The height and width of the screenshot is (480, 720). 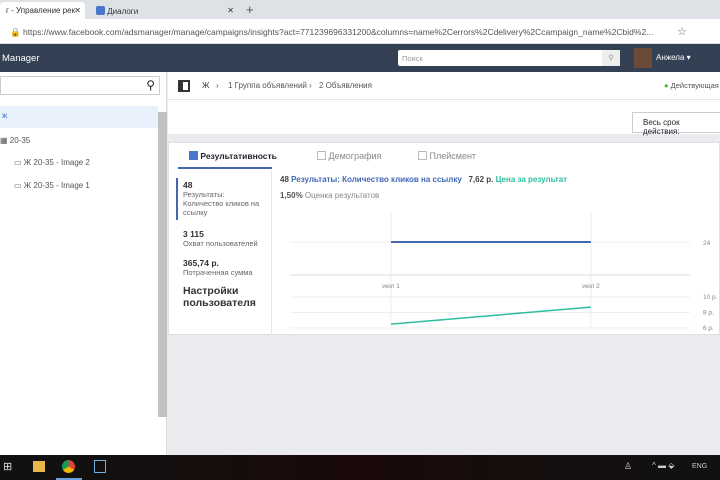 I want to click on taskbar: ⊞ ♙ ^ ▬ ⬙ ENG, so click(x=360, y=467).